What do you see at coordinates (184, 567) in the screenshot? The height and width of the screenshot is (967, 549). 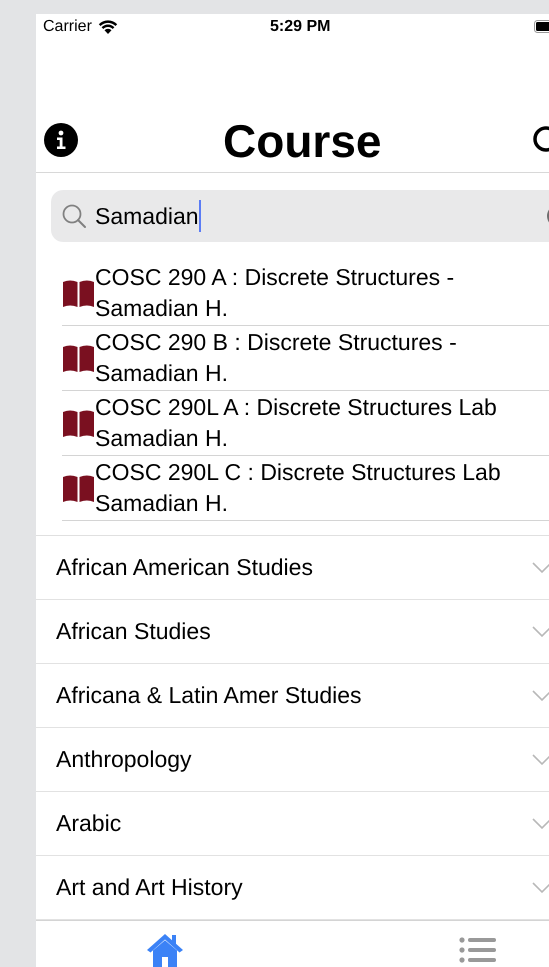 I see `department-name: African American Studies` at bounding box center [184, 567].